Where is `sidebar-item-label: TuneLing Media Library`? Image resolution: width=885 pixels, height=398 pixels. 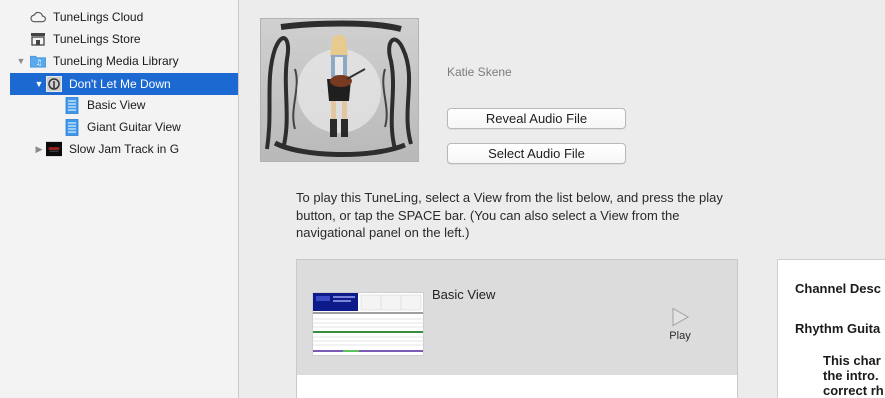 sidebar-item-label: TuneLing Media Library is located at coordinates (116, 61).